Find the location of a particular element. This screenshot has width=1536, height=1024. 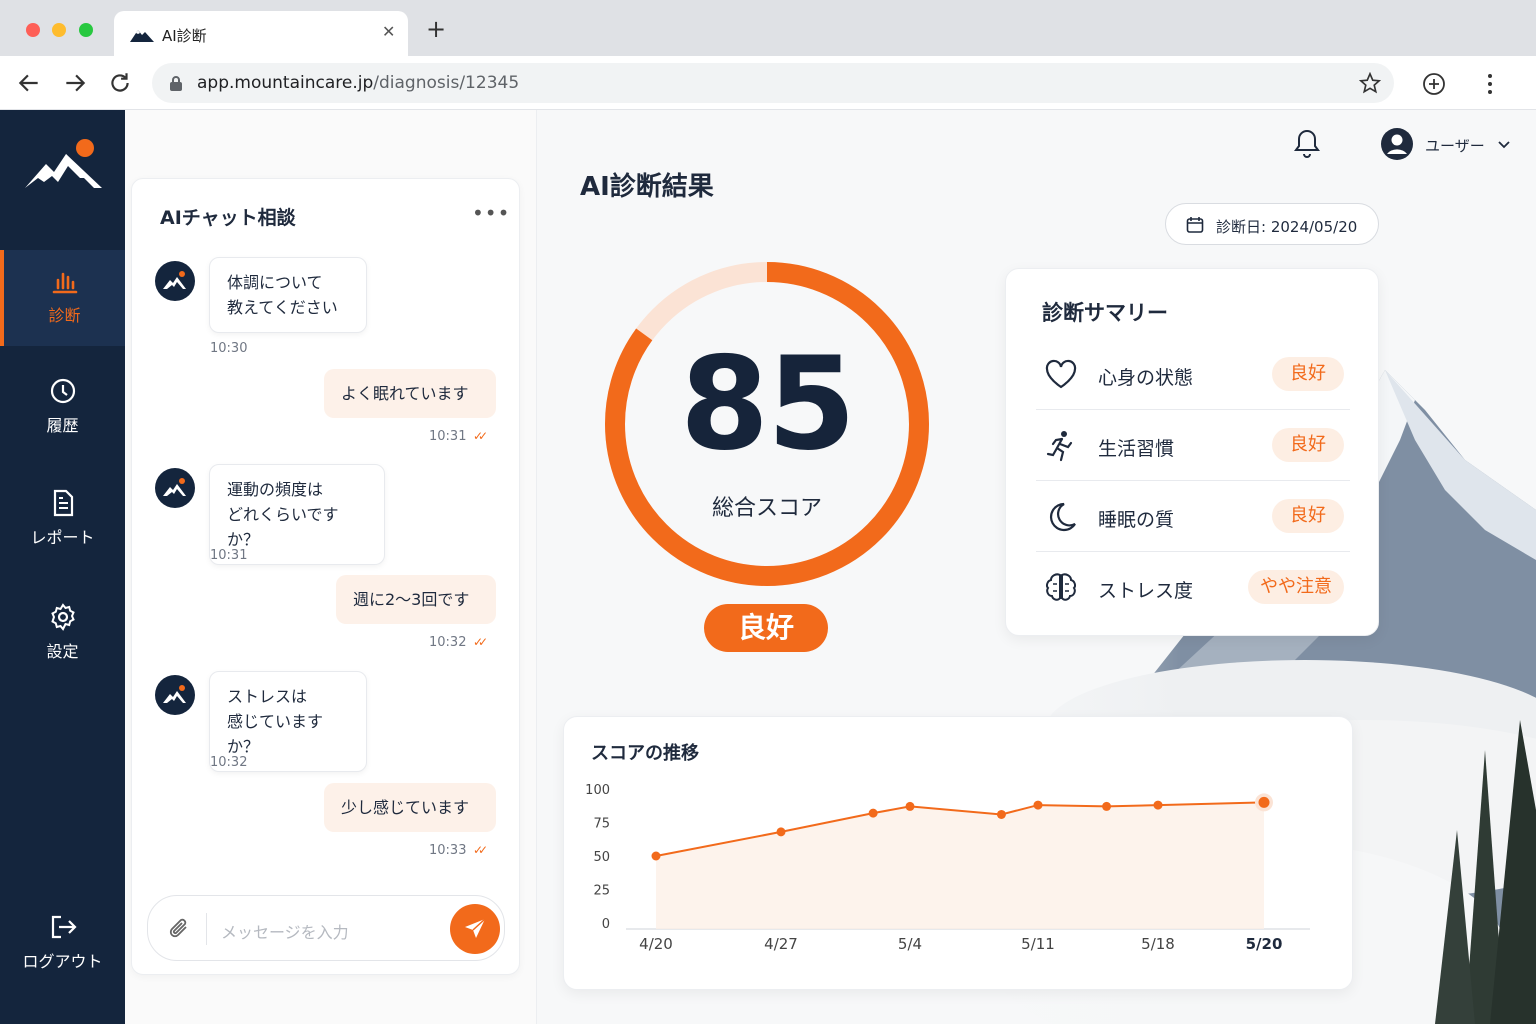

chart-icon is located at coordinates (64, 283).